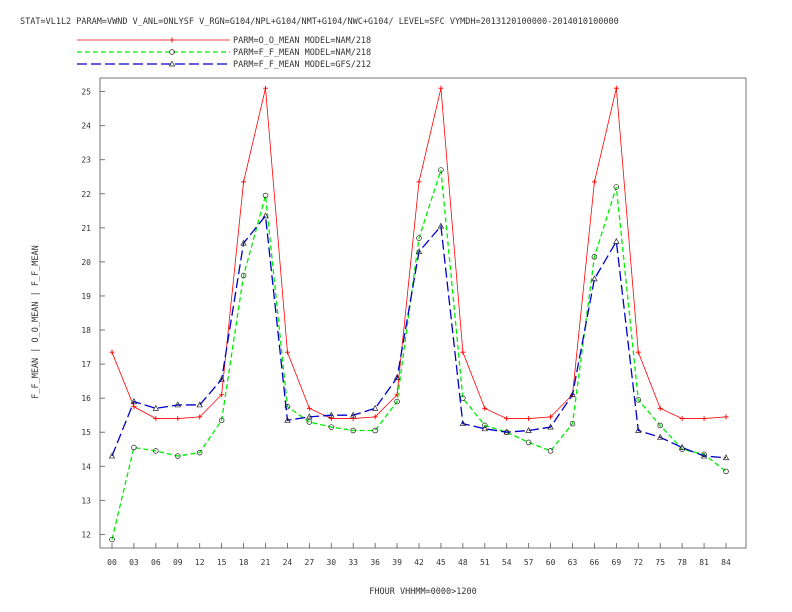 The image size is (792, 612). I want to click on x-tick-label: 81, so click(704, 562).